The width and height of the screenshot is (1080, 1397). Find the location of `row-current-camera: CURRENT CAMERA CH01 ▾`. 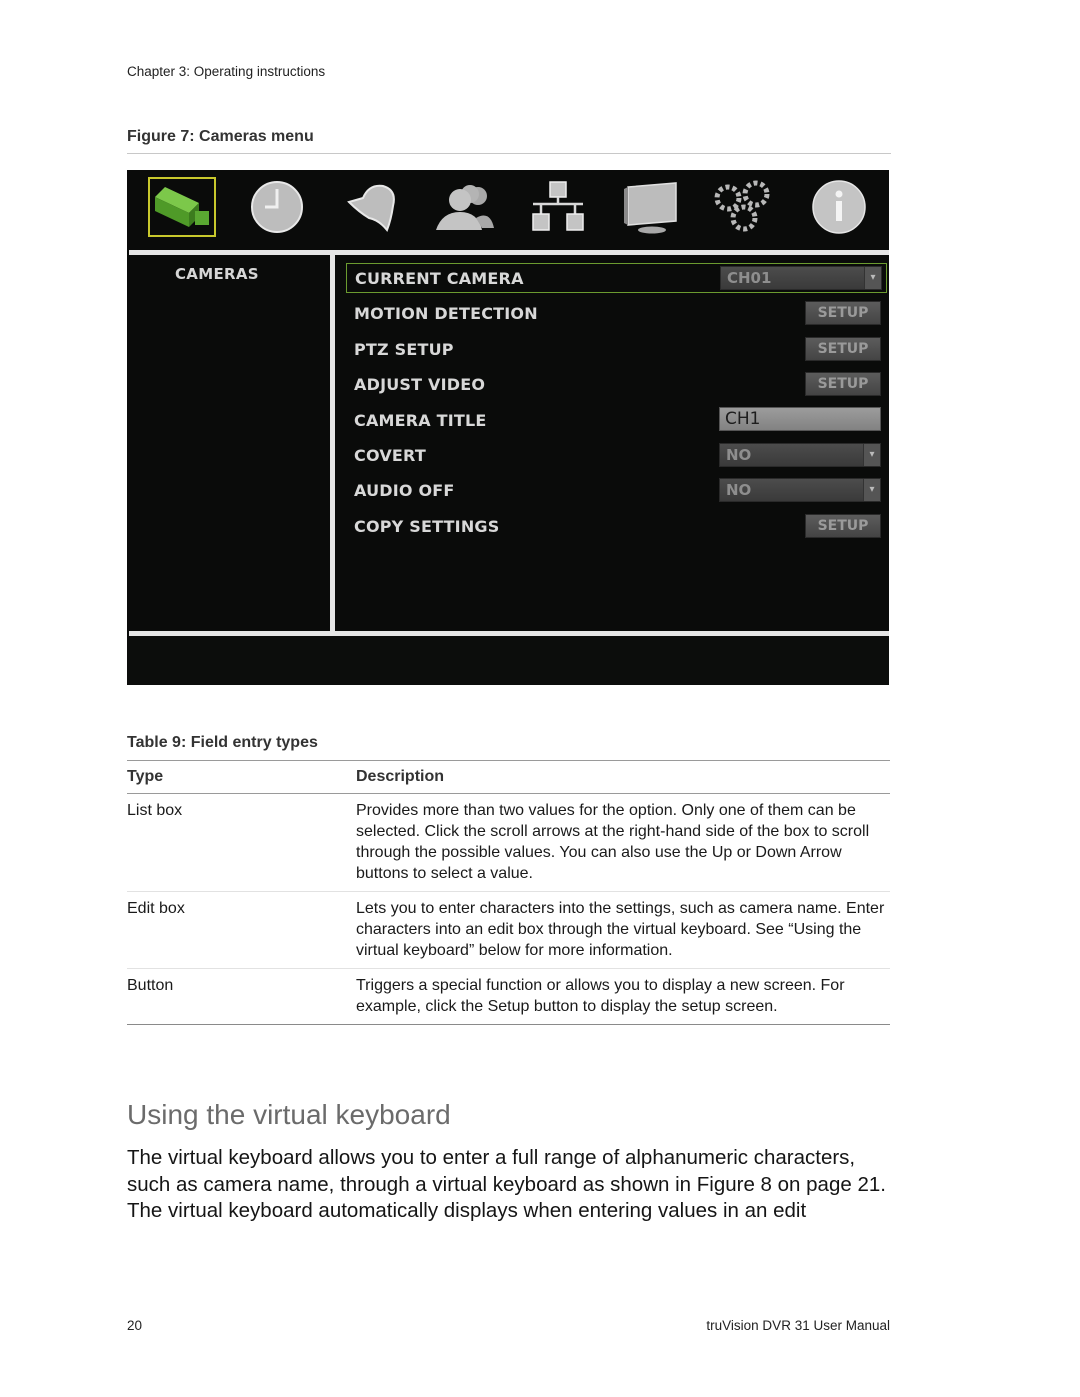

row-current-camera: CURRENT CAMERA CH01 ▾ is located at coordinates (616, 278).